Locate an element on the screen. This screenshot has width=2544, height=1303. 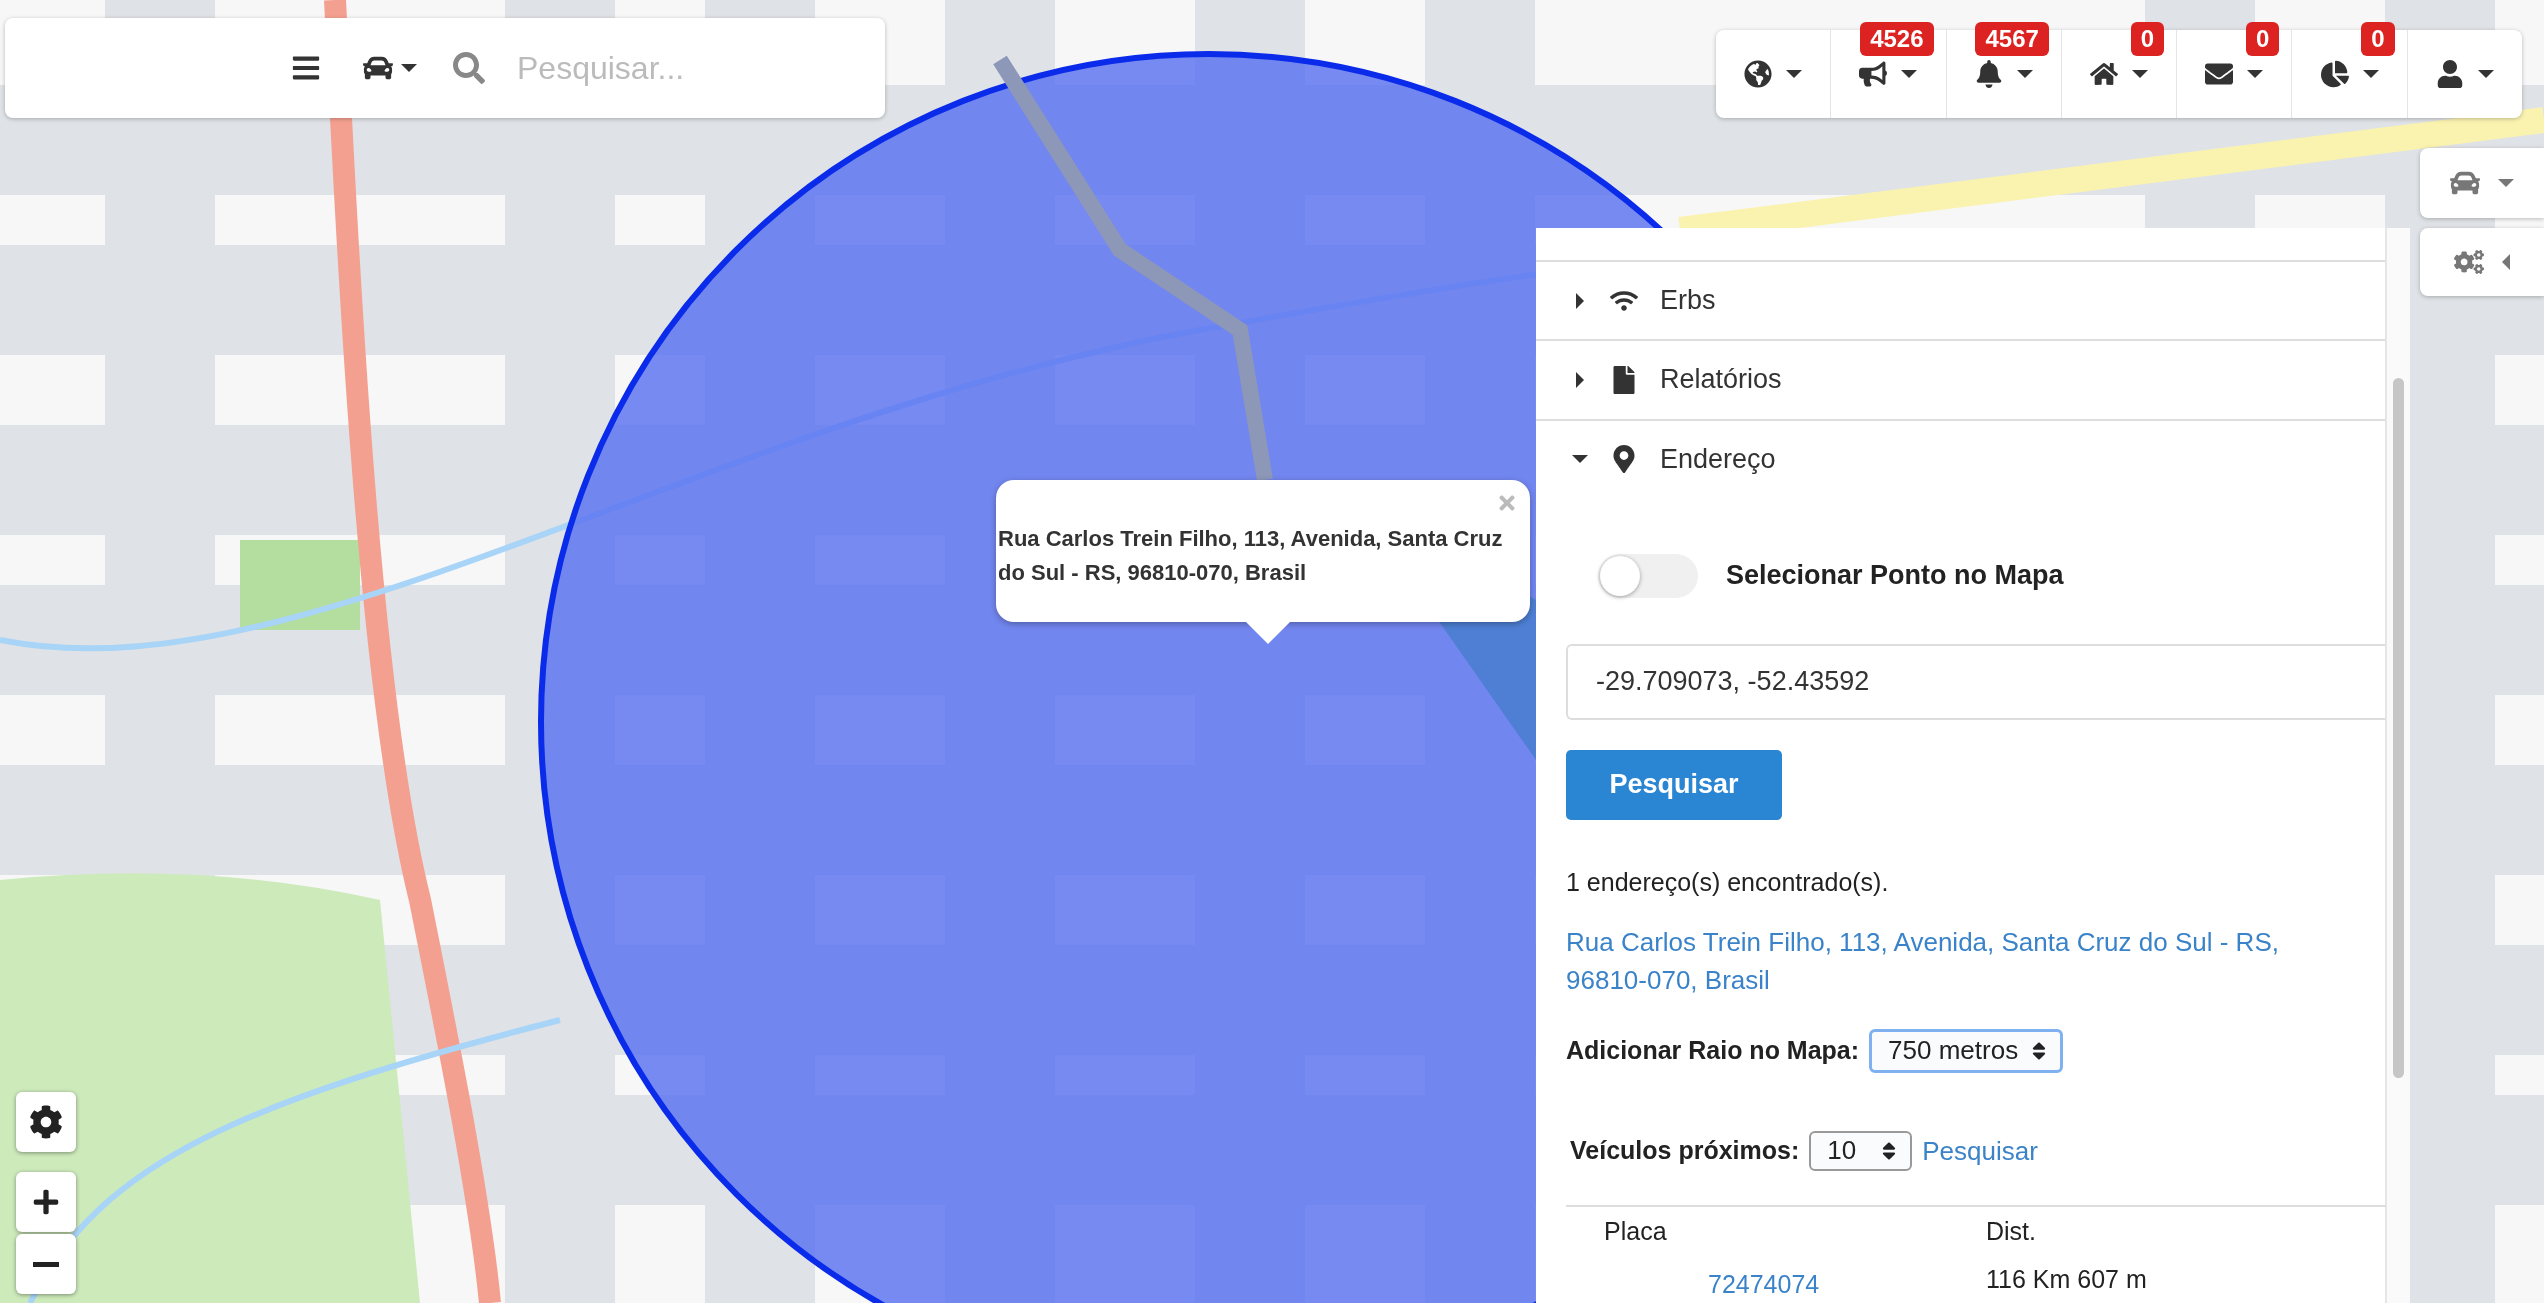
address-link: Rua Carlos Trein Filho, 113, Avenida, Santa Cruz do Sul - RS, 96810-070, Brasil is located at coordinates (1966, 961).